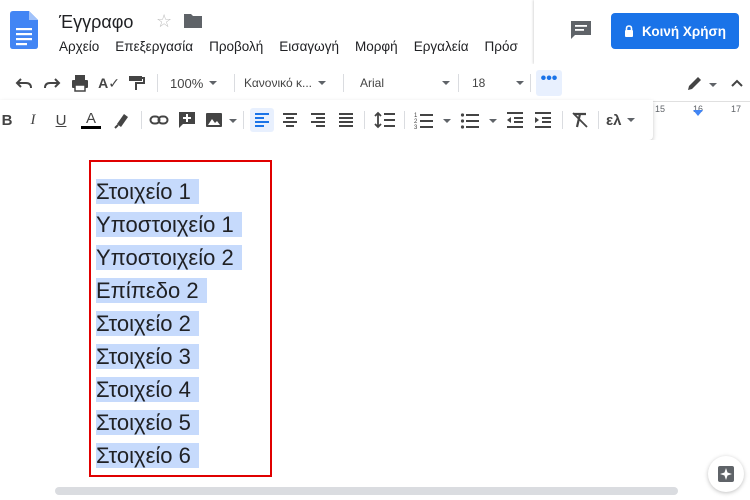 The image size is (750, 500). What do you see at coordinates (91, 120) in the screenshot?
I see `text-color-icon: A` at bounding box center [91, 120].